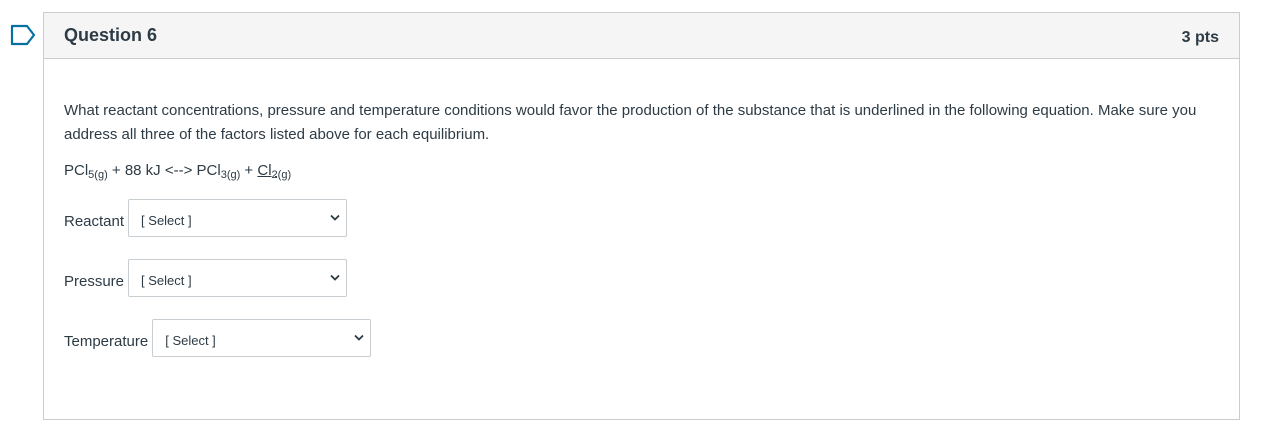  Describe the element at coordinates (98, 175) in the screenshot. I see `equation-term-pcl5-state: 5(g)` at that location.